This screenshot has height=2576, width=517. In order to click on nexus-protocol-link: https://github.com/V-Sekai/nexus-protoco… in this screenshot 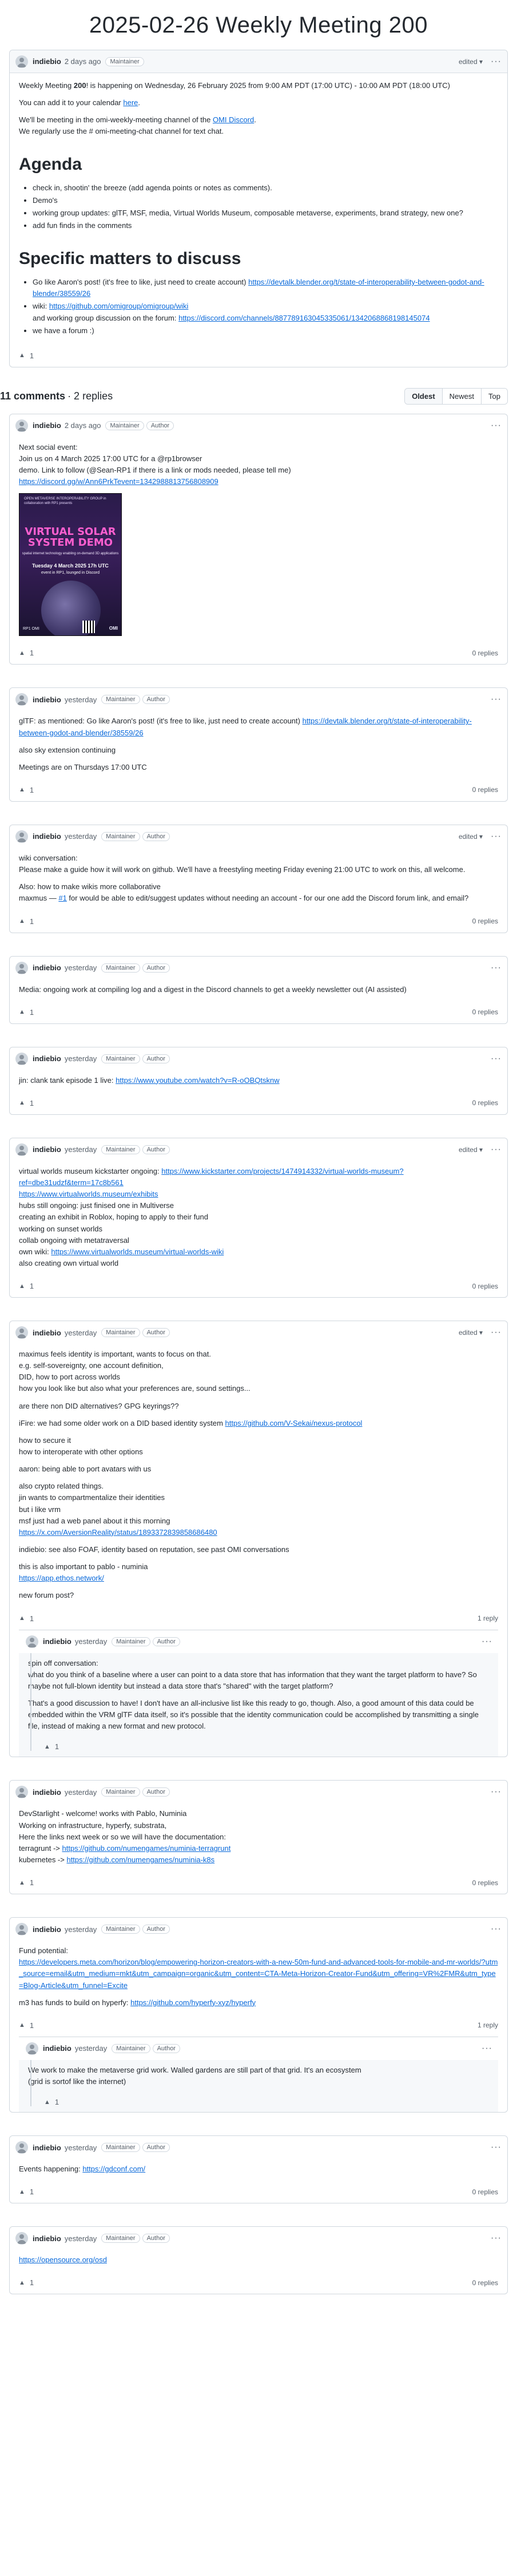, I will do `click(294, 1423)`.